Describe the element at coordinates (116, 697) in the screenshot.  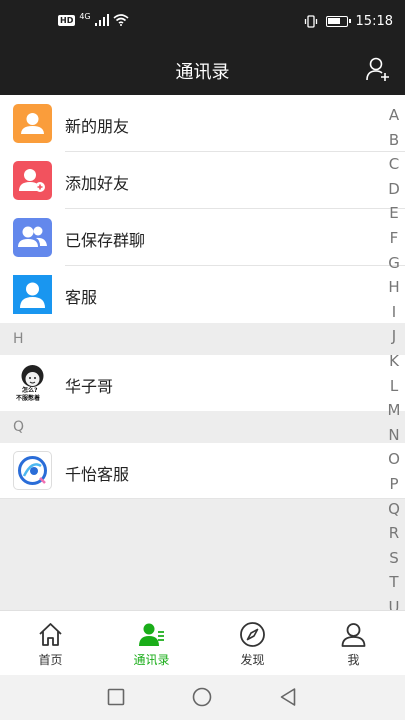
I see `recent-apps-button` at that location.